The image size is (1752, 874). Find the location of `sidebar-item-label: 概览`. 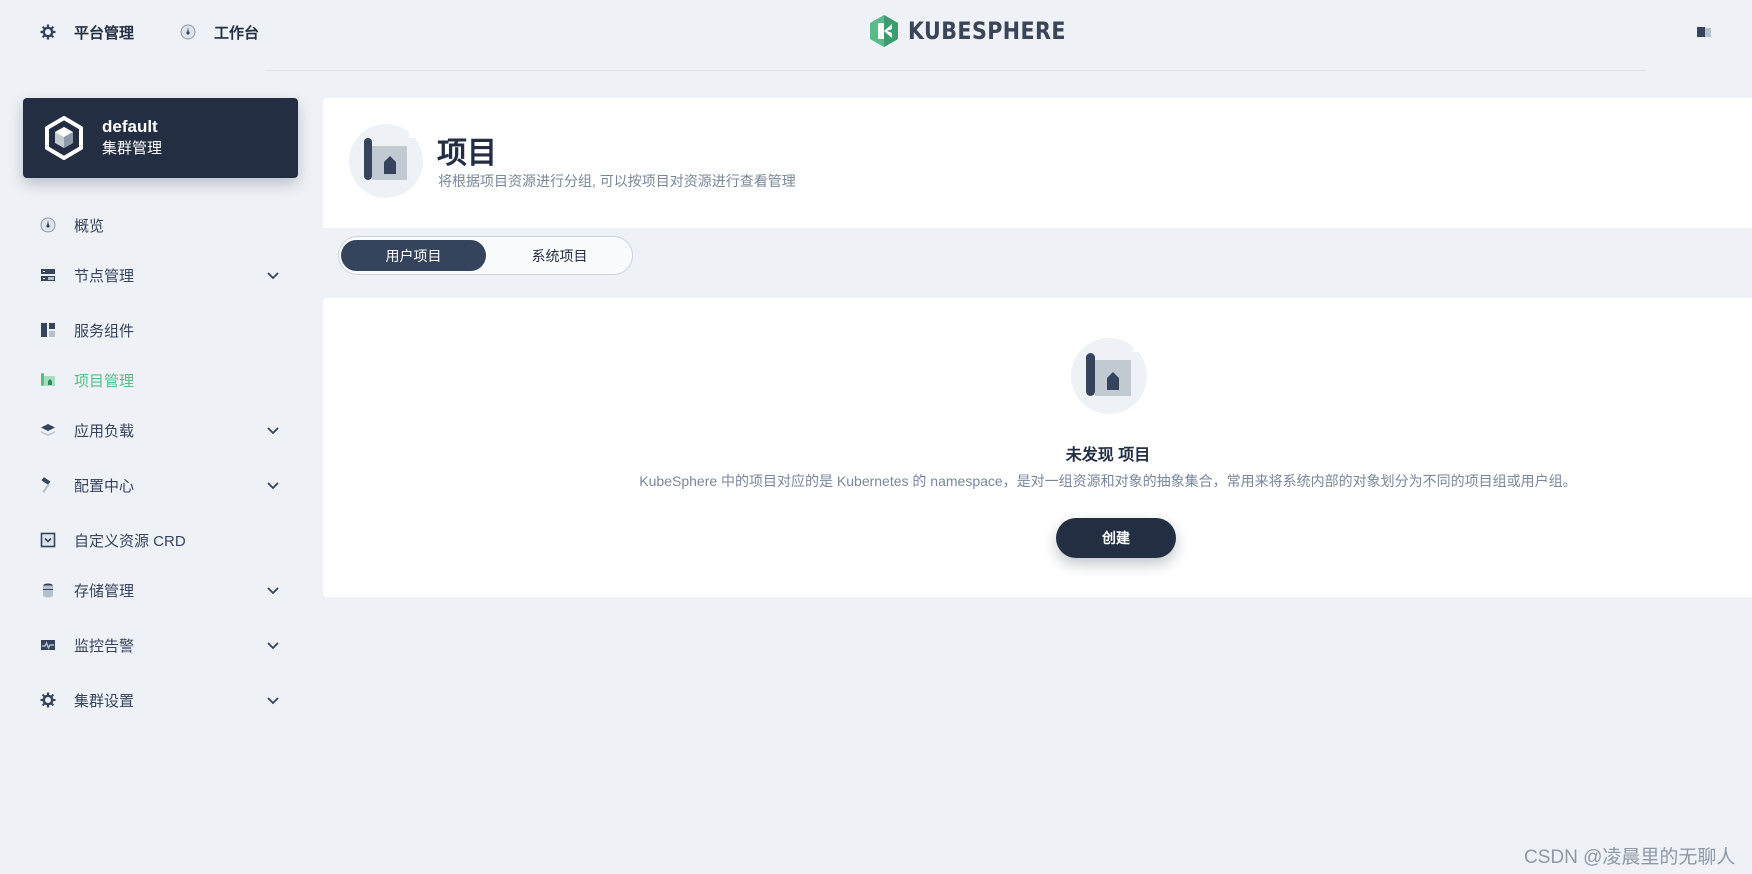

sidebar-item-label: 概览 is located at coordinates (89, 226).